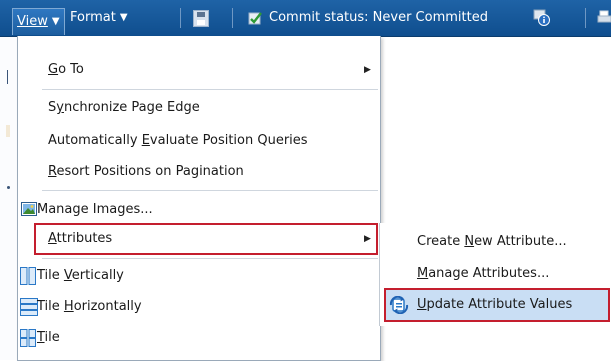 This screenshot has width=611, height=361. What do you see at coordinates (89, 306) in the screenshot?
I see `menu-item-label: Tile Horizontally` at bounding box center [89, 306].